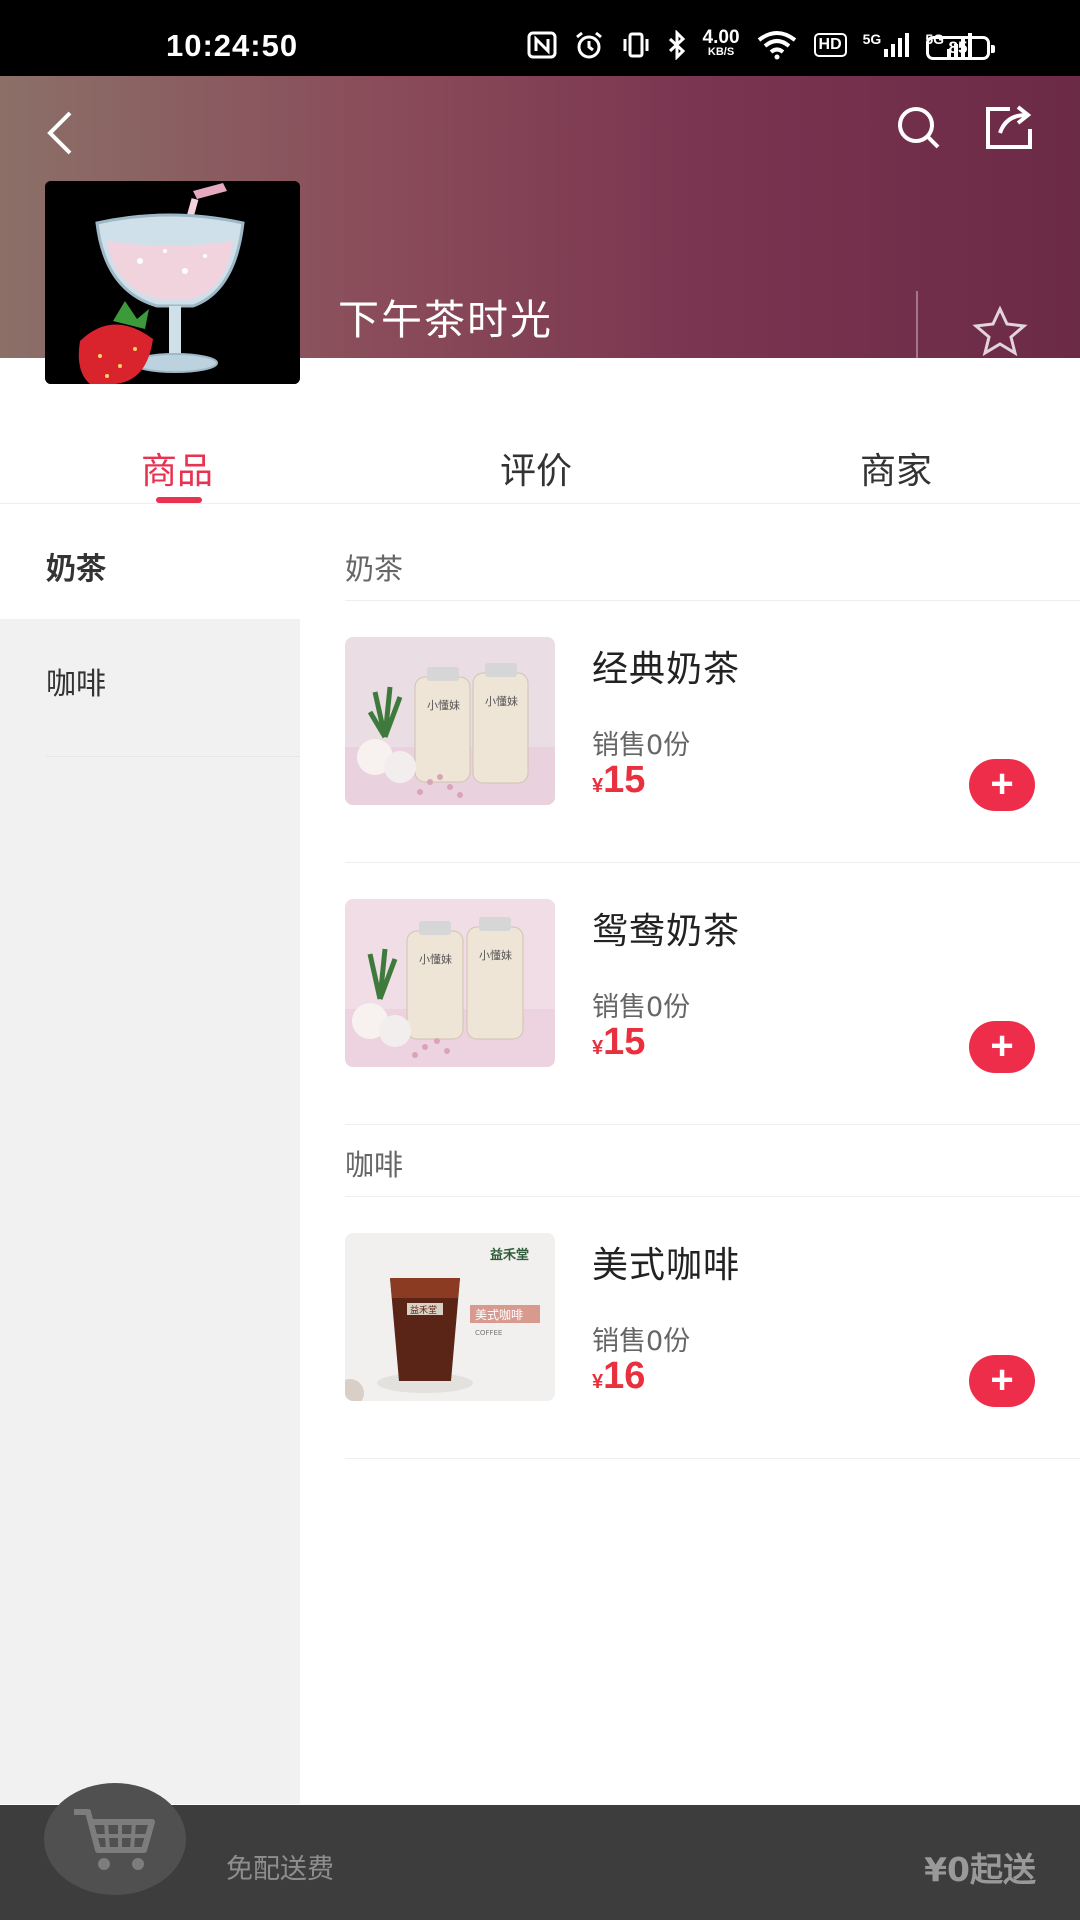  What do you see at coordinates (777, 45) in the screenshot?
I see `wifi-icon` at bounding box center [777, 45].